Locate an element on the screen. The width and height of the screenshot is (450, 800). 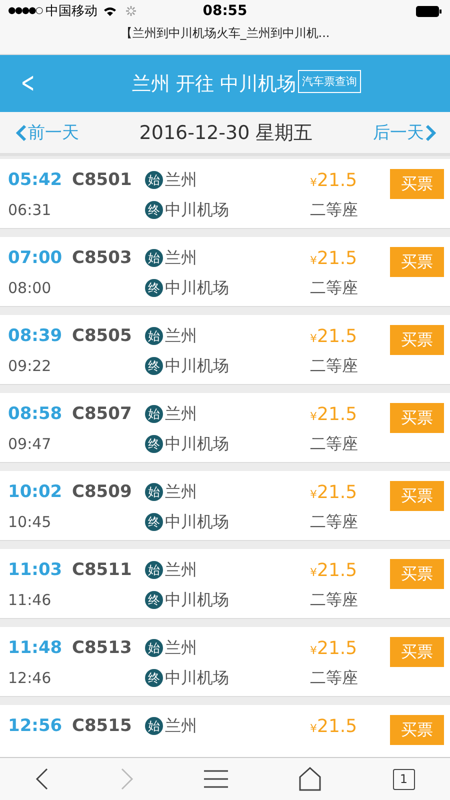
wifi-icon is located at coordinates (110, 11).